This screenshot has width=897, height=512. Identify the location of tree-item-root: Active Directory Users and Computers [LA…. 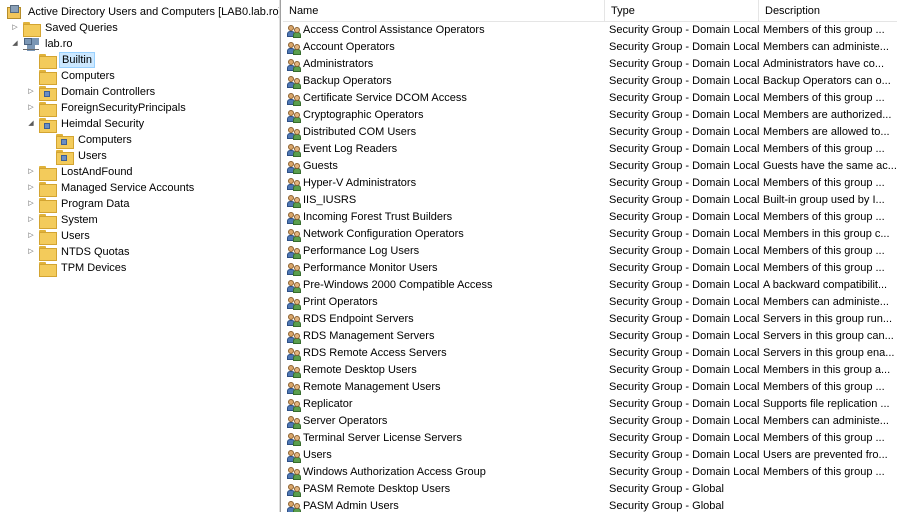
(143, 12).